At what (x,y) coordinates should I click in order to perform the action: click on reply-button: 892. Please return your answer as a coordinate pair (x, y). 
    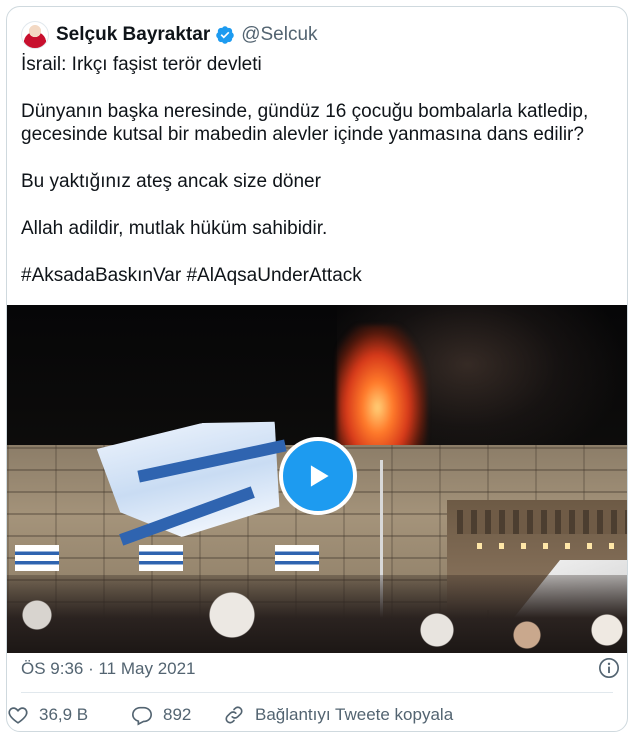
    Looking at the image, I should click on (161, 715).